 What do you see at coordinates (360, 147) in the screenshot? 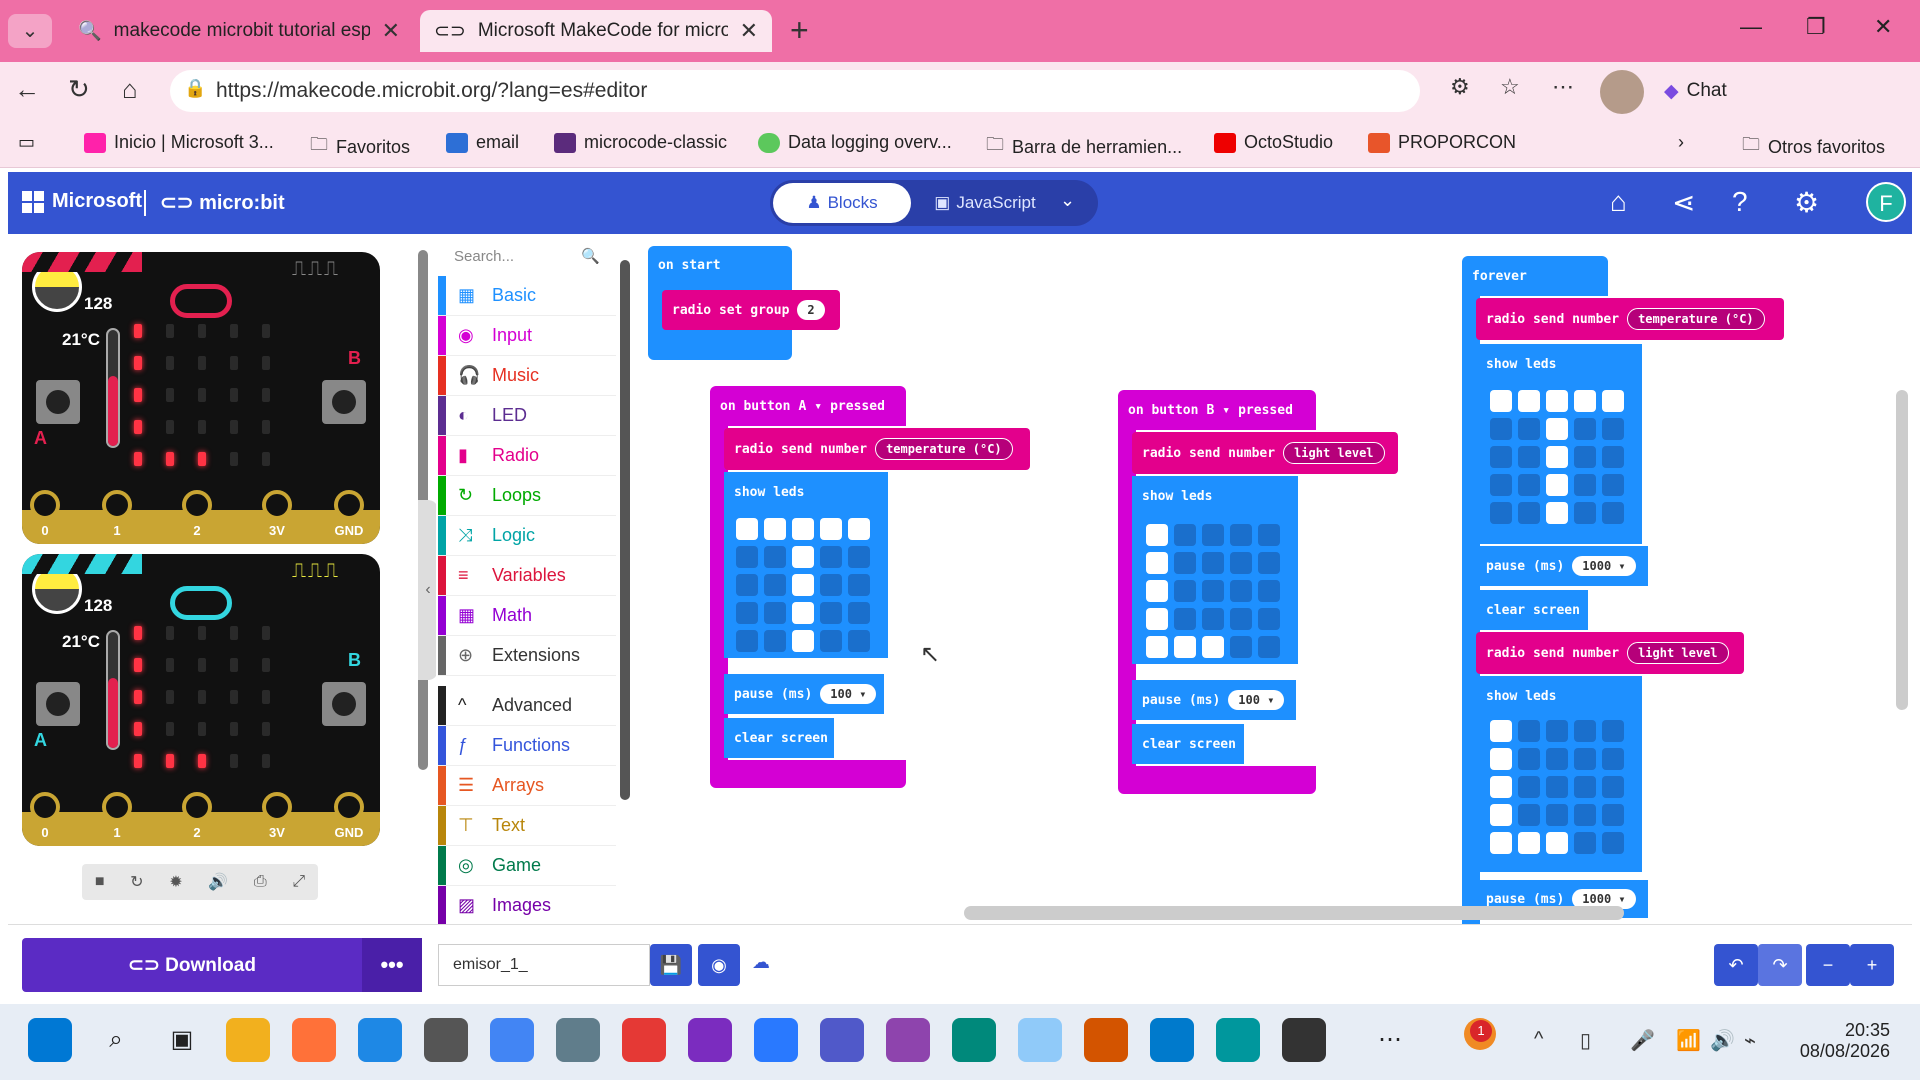
I see `bookmark-folder: 🗀 Favoritos` at bounding box center [360, 147].